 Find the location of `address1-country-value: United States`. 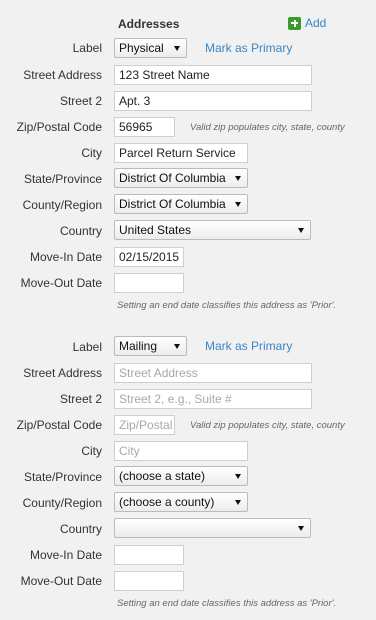

address1-country-value: United States is located at coordinates (155, 230).